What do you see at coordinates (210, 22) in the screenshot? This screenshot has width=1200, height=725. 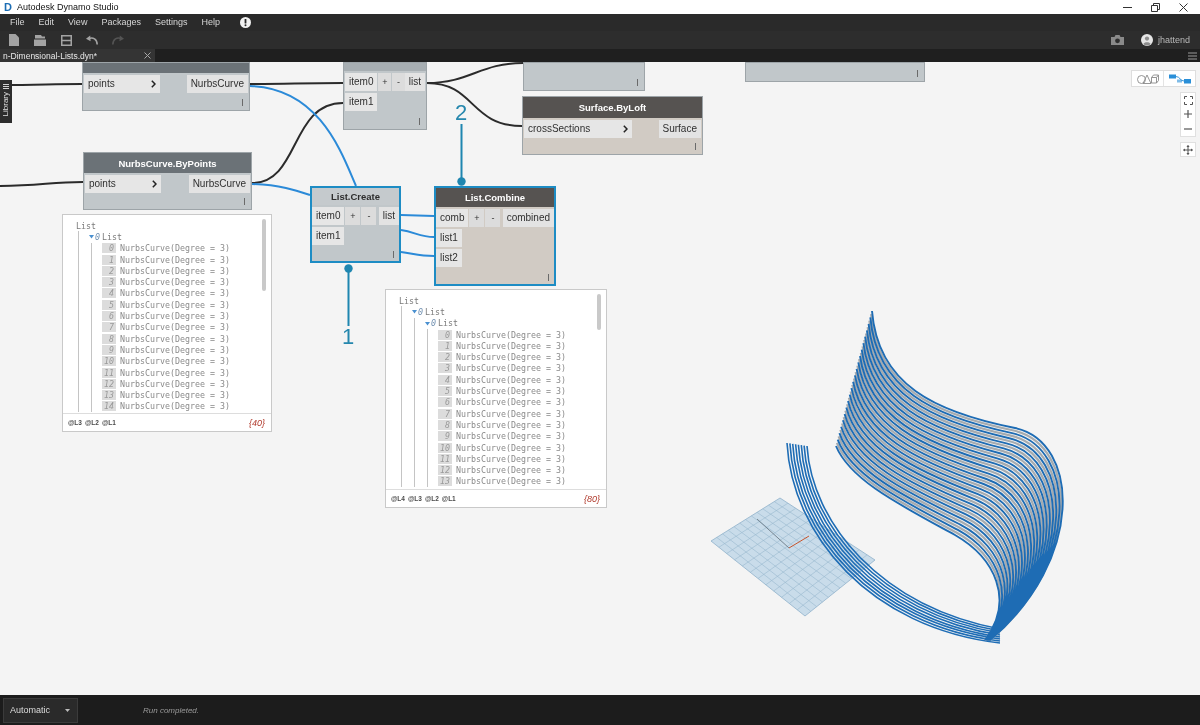 I see `menu-item: Help` at bounding box center [210, 22].